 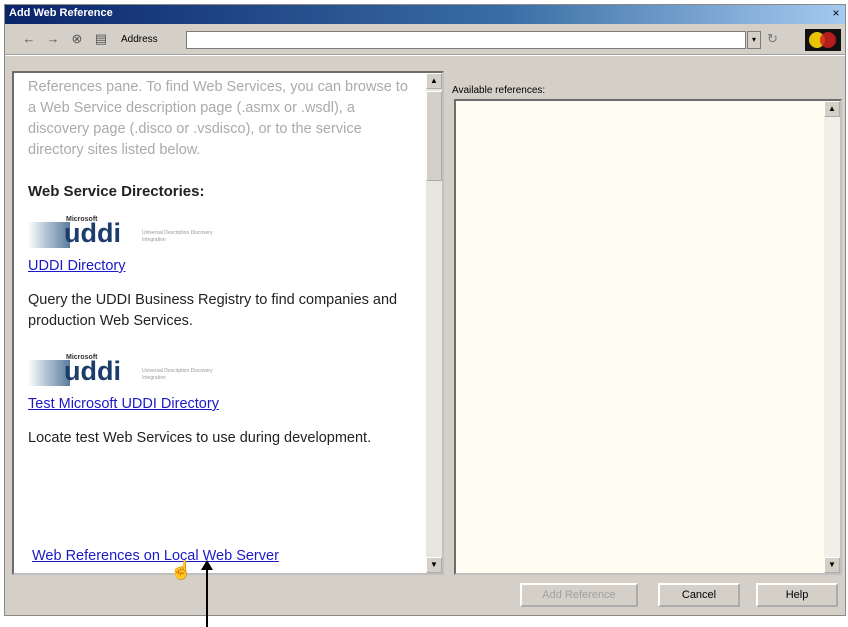 What do you see at coordinates (116, 191) in the screenshot?
I see `directories-heading: Web Service Directories:` at bounding box center [116, 191].